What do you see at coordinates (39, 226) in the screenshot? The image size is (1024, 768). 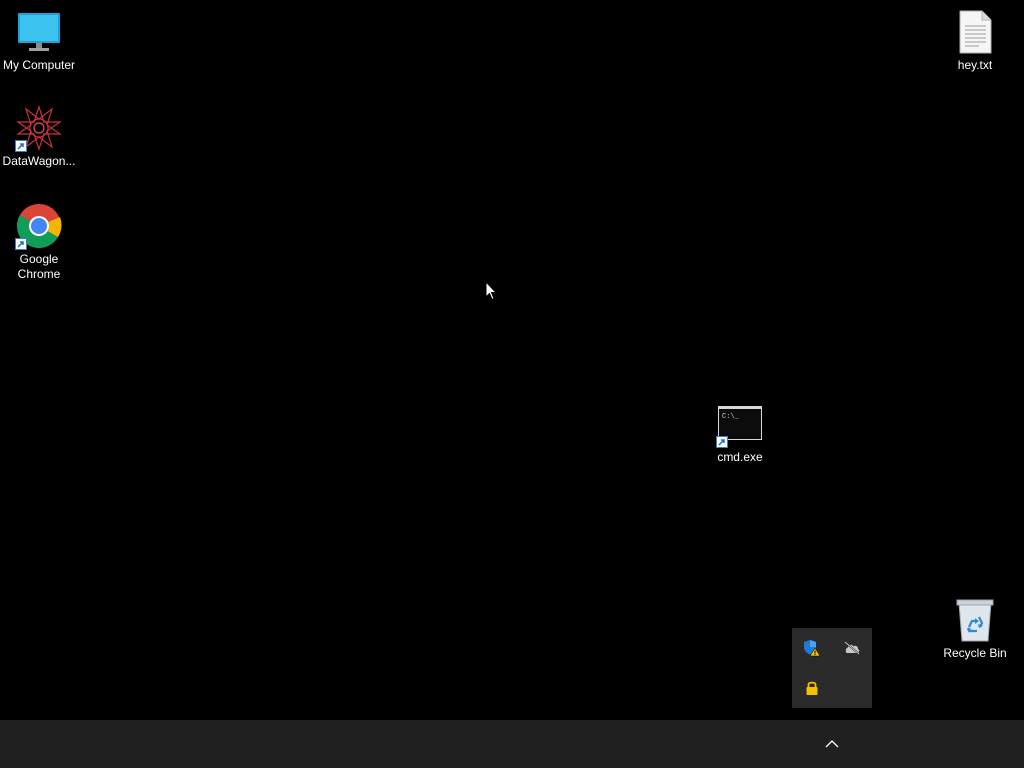 I see `chrome-icon` at bounding box center [39, 226].